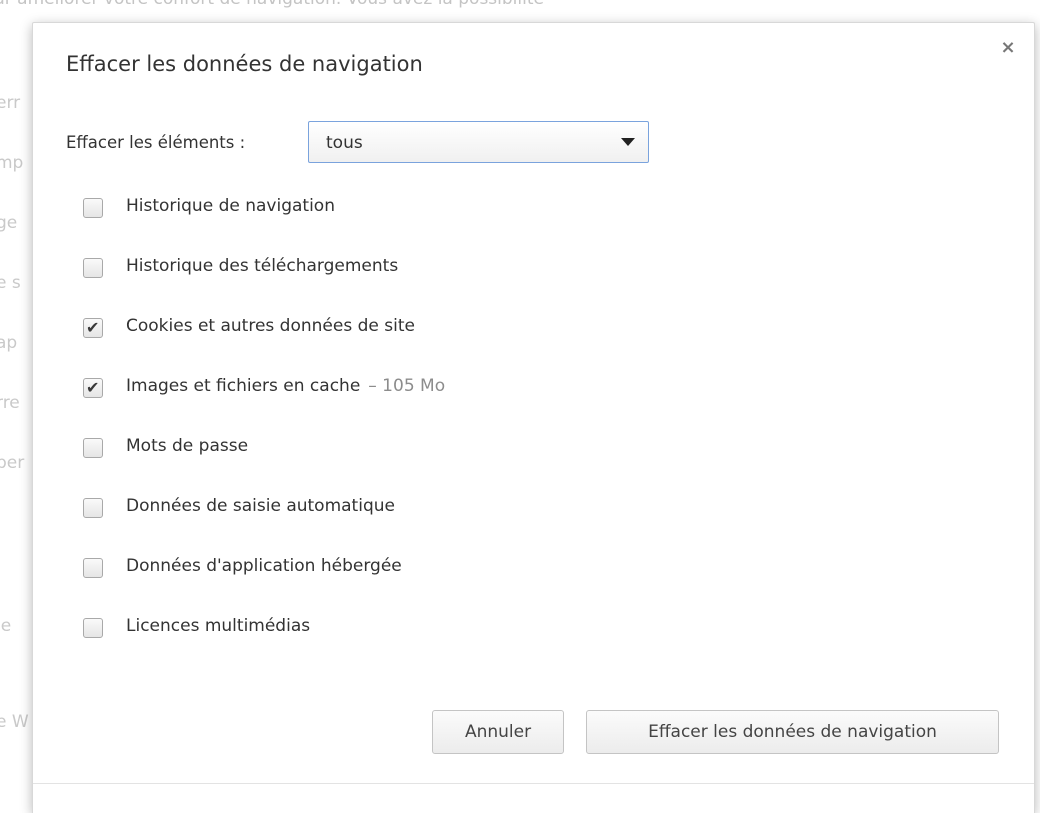 Image resolution: width=1040 pixels, height=813 pixels. What do you see at coordinates (218, 626) in the screenshot?
I see `option-label: Licences multimédias` at bounding box center [218, 626].